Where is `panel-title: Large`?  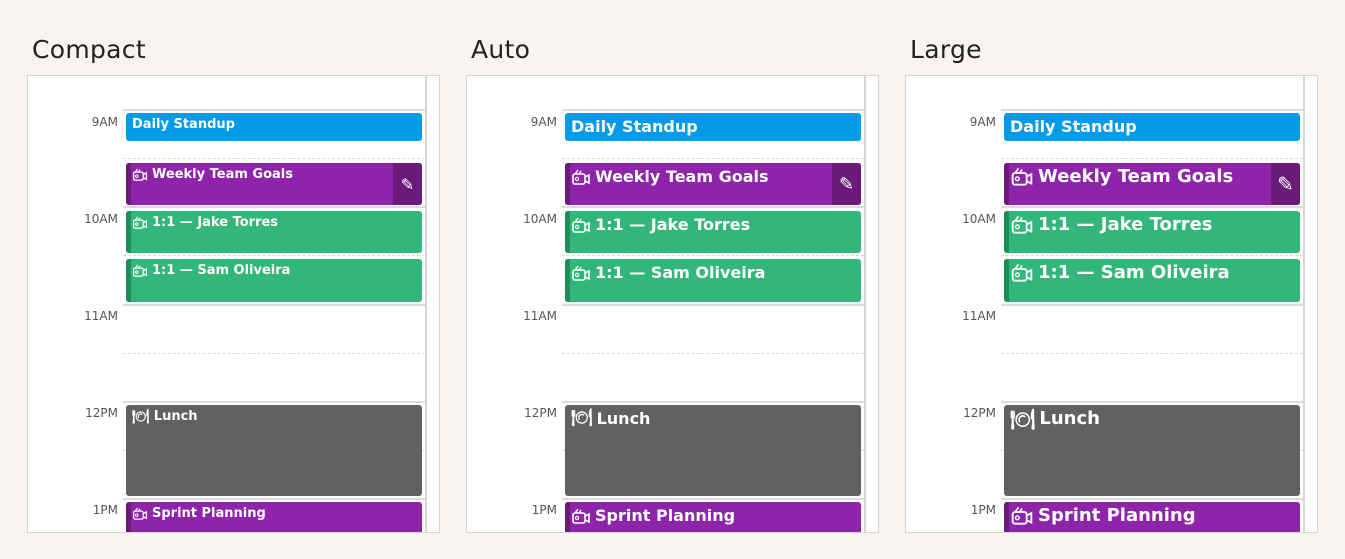 panel-title: Large is located at coordinates (946, 49).